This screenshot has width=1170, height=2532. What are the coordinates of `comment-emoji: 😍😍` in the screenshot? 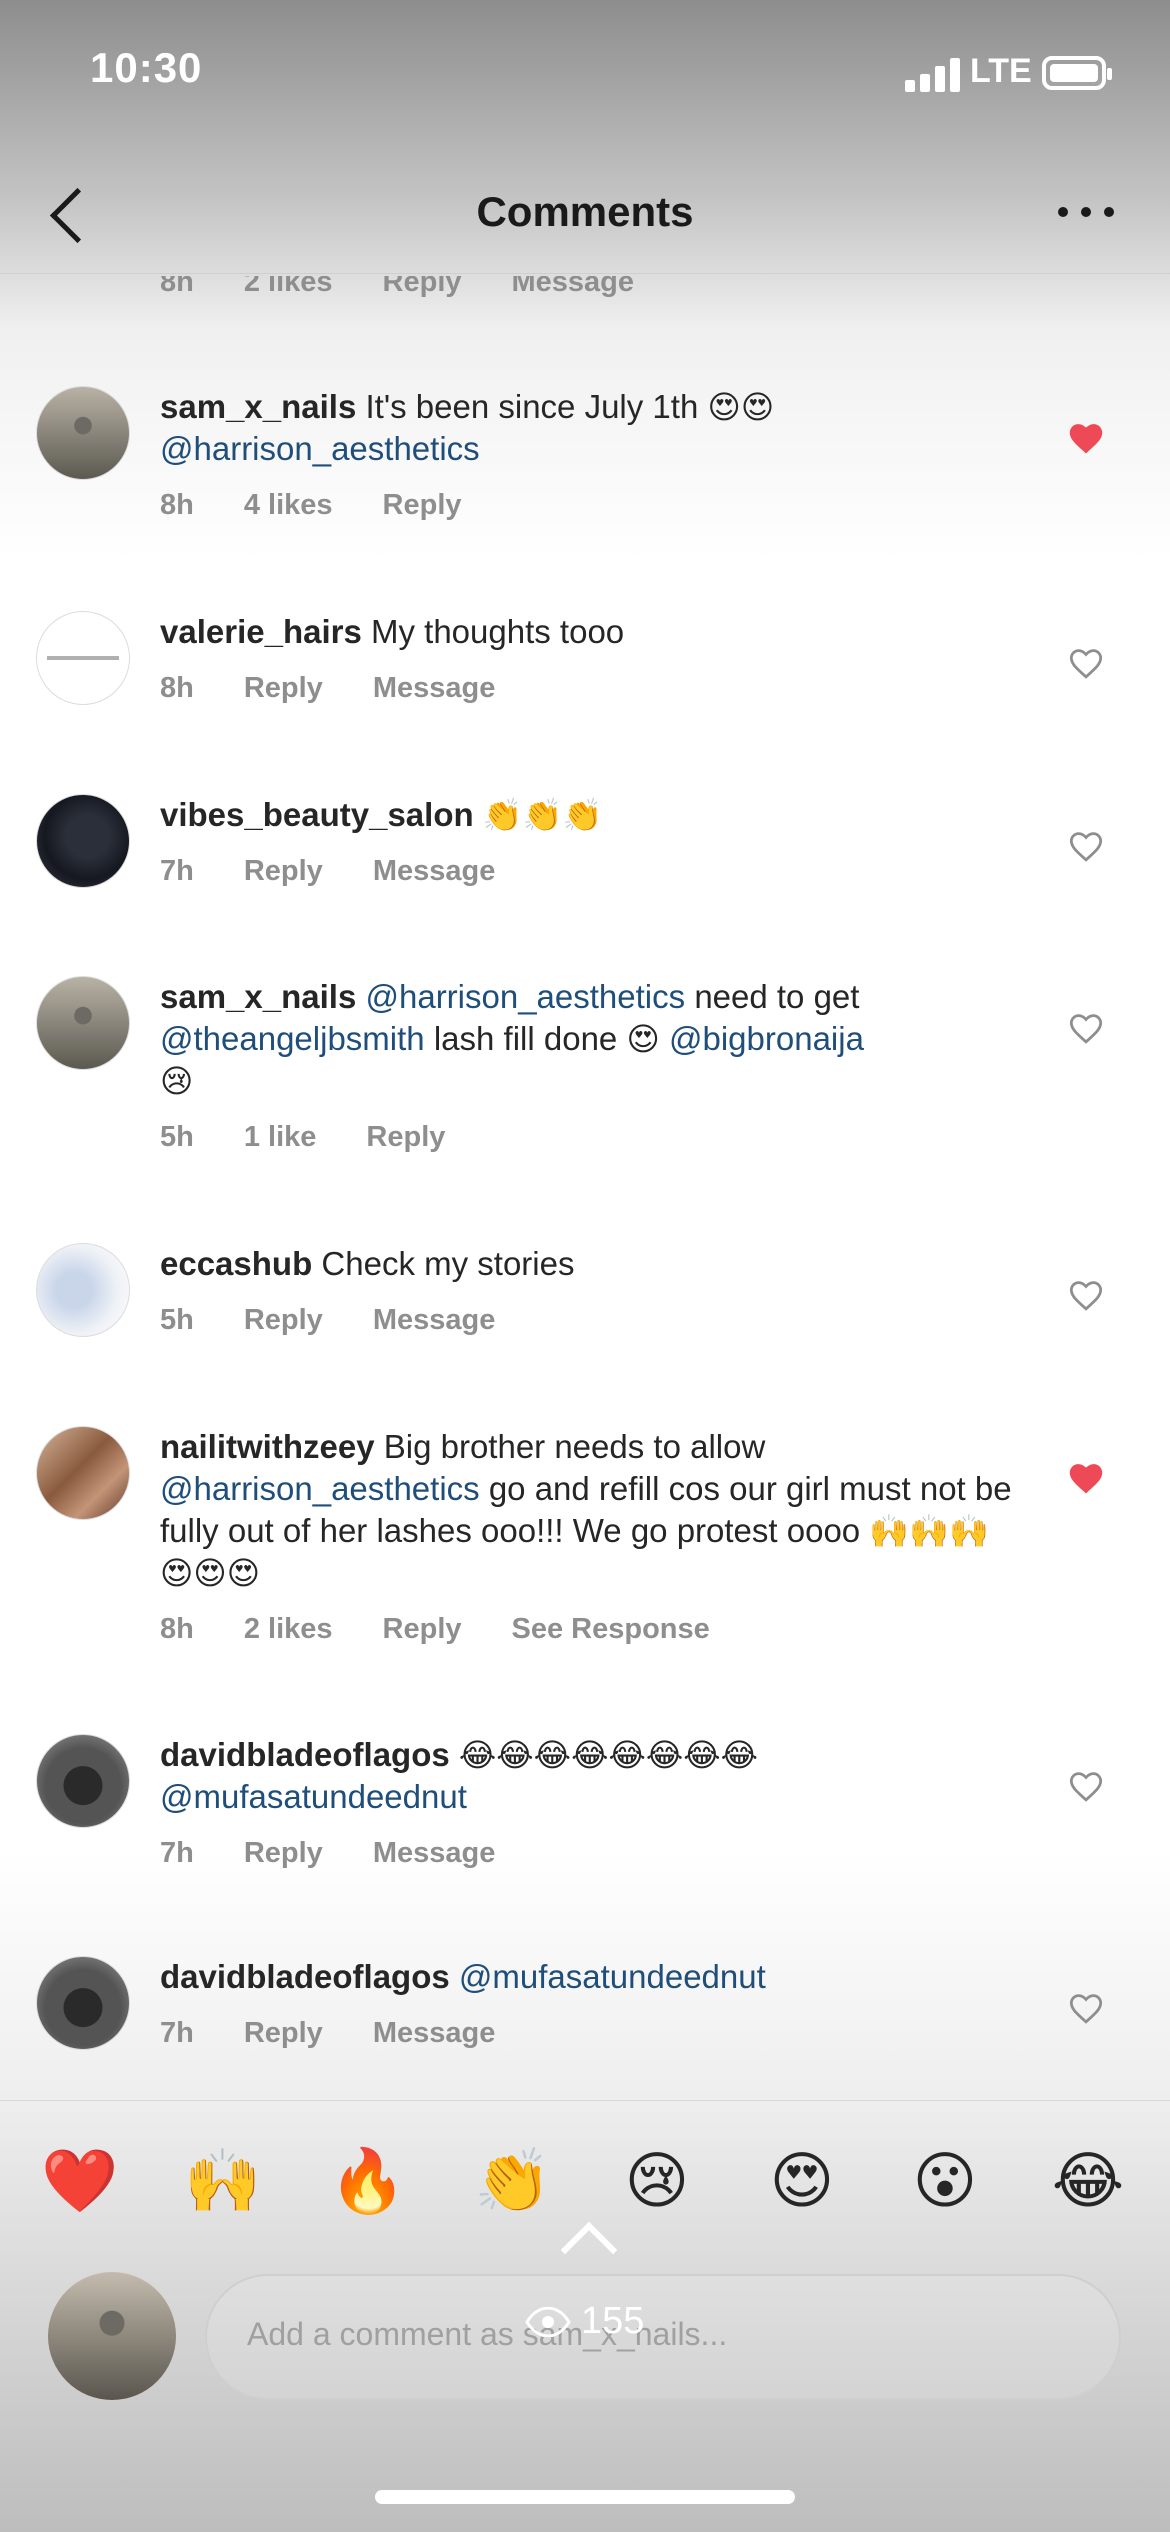 It's located at (741, 407).